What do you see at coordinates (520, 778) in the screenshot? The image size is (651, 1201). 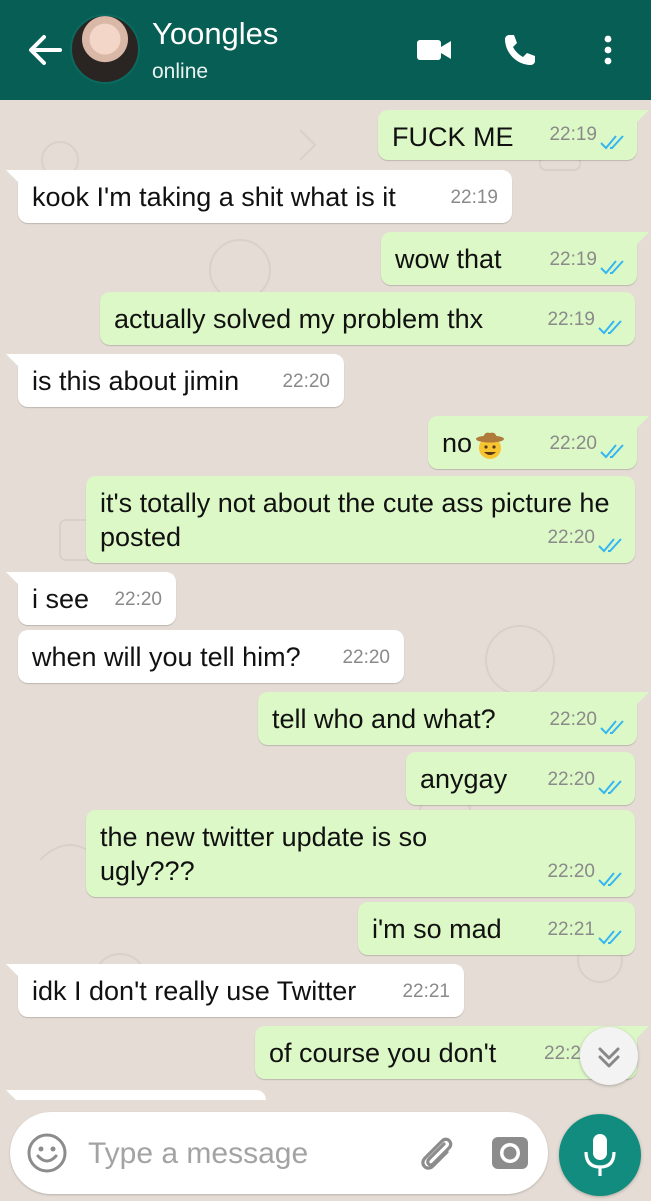 I see `message-bubble: anygay 22:20` at bounding box center [520, 778].